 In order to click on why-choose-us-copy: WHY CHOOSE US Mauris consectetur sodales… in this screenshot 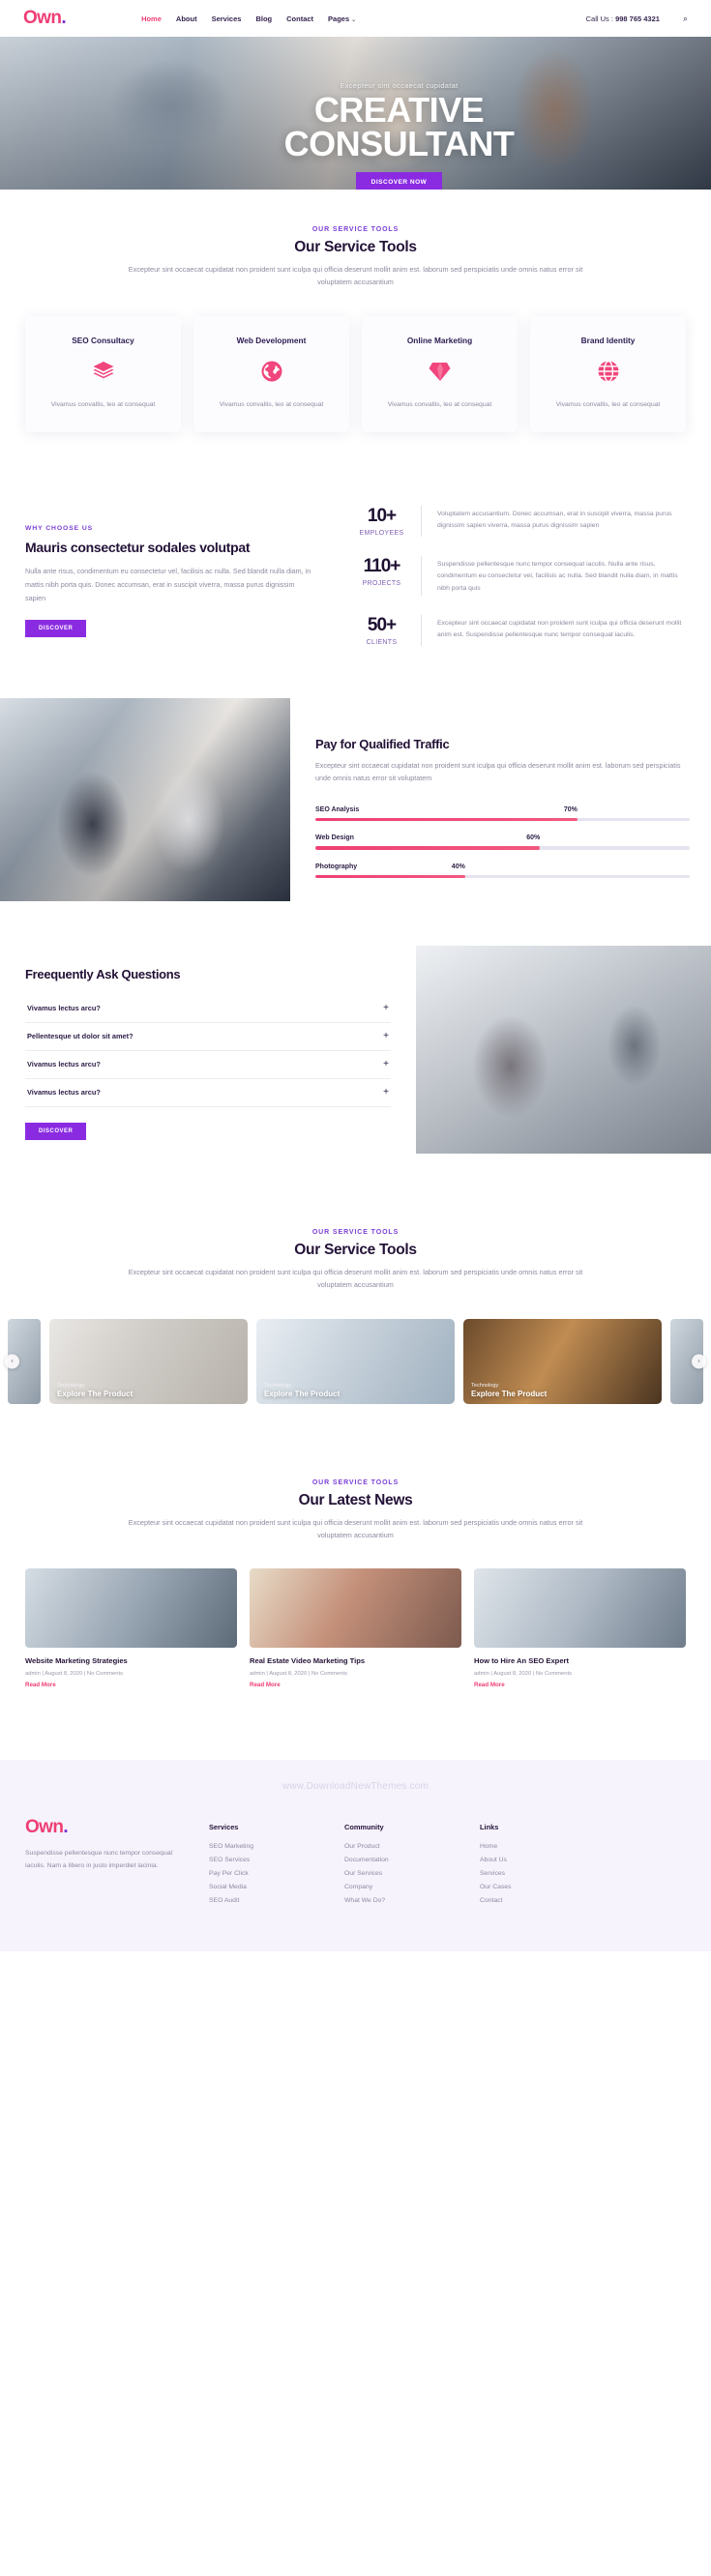, I will do `click(170, 583)`.